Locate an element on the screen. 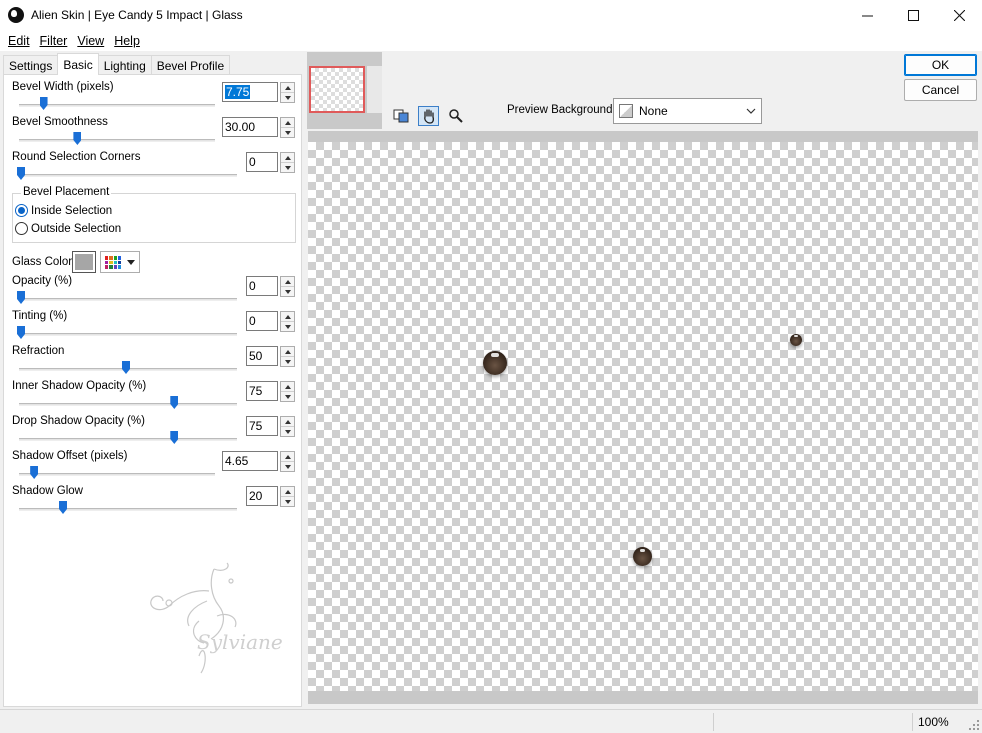  inside-selection-label: Inside Selection is located at coordinates (72, 210).